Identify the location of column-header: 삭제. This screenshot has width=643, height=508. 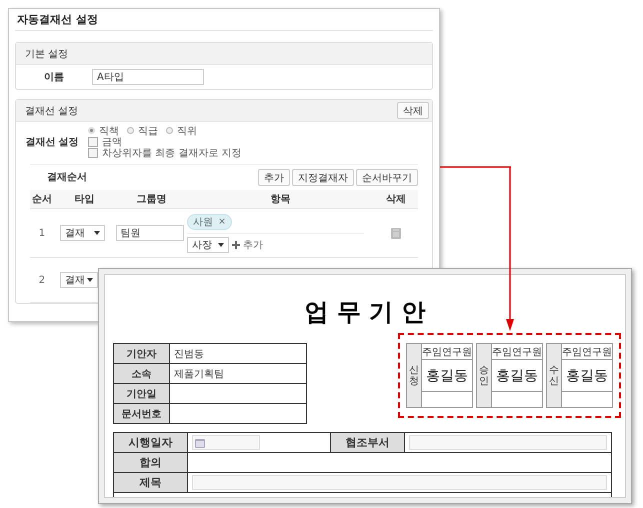
(396, 199).